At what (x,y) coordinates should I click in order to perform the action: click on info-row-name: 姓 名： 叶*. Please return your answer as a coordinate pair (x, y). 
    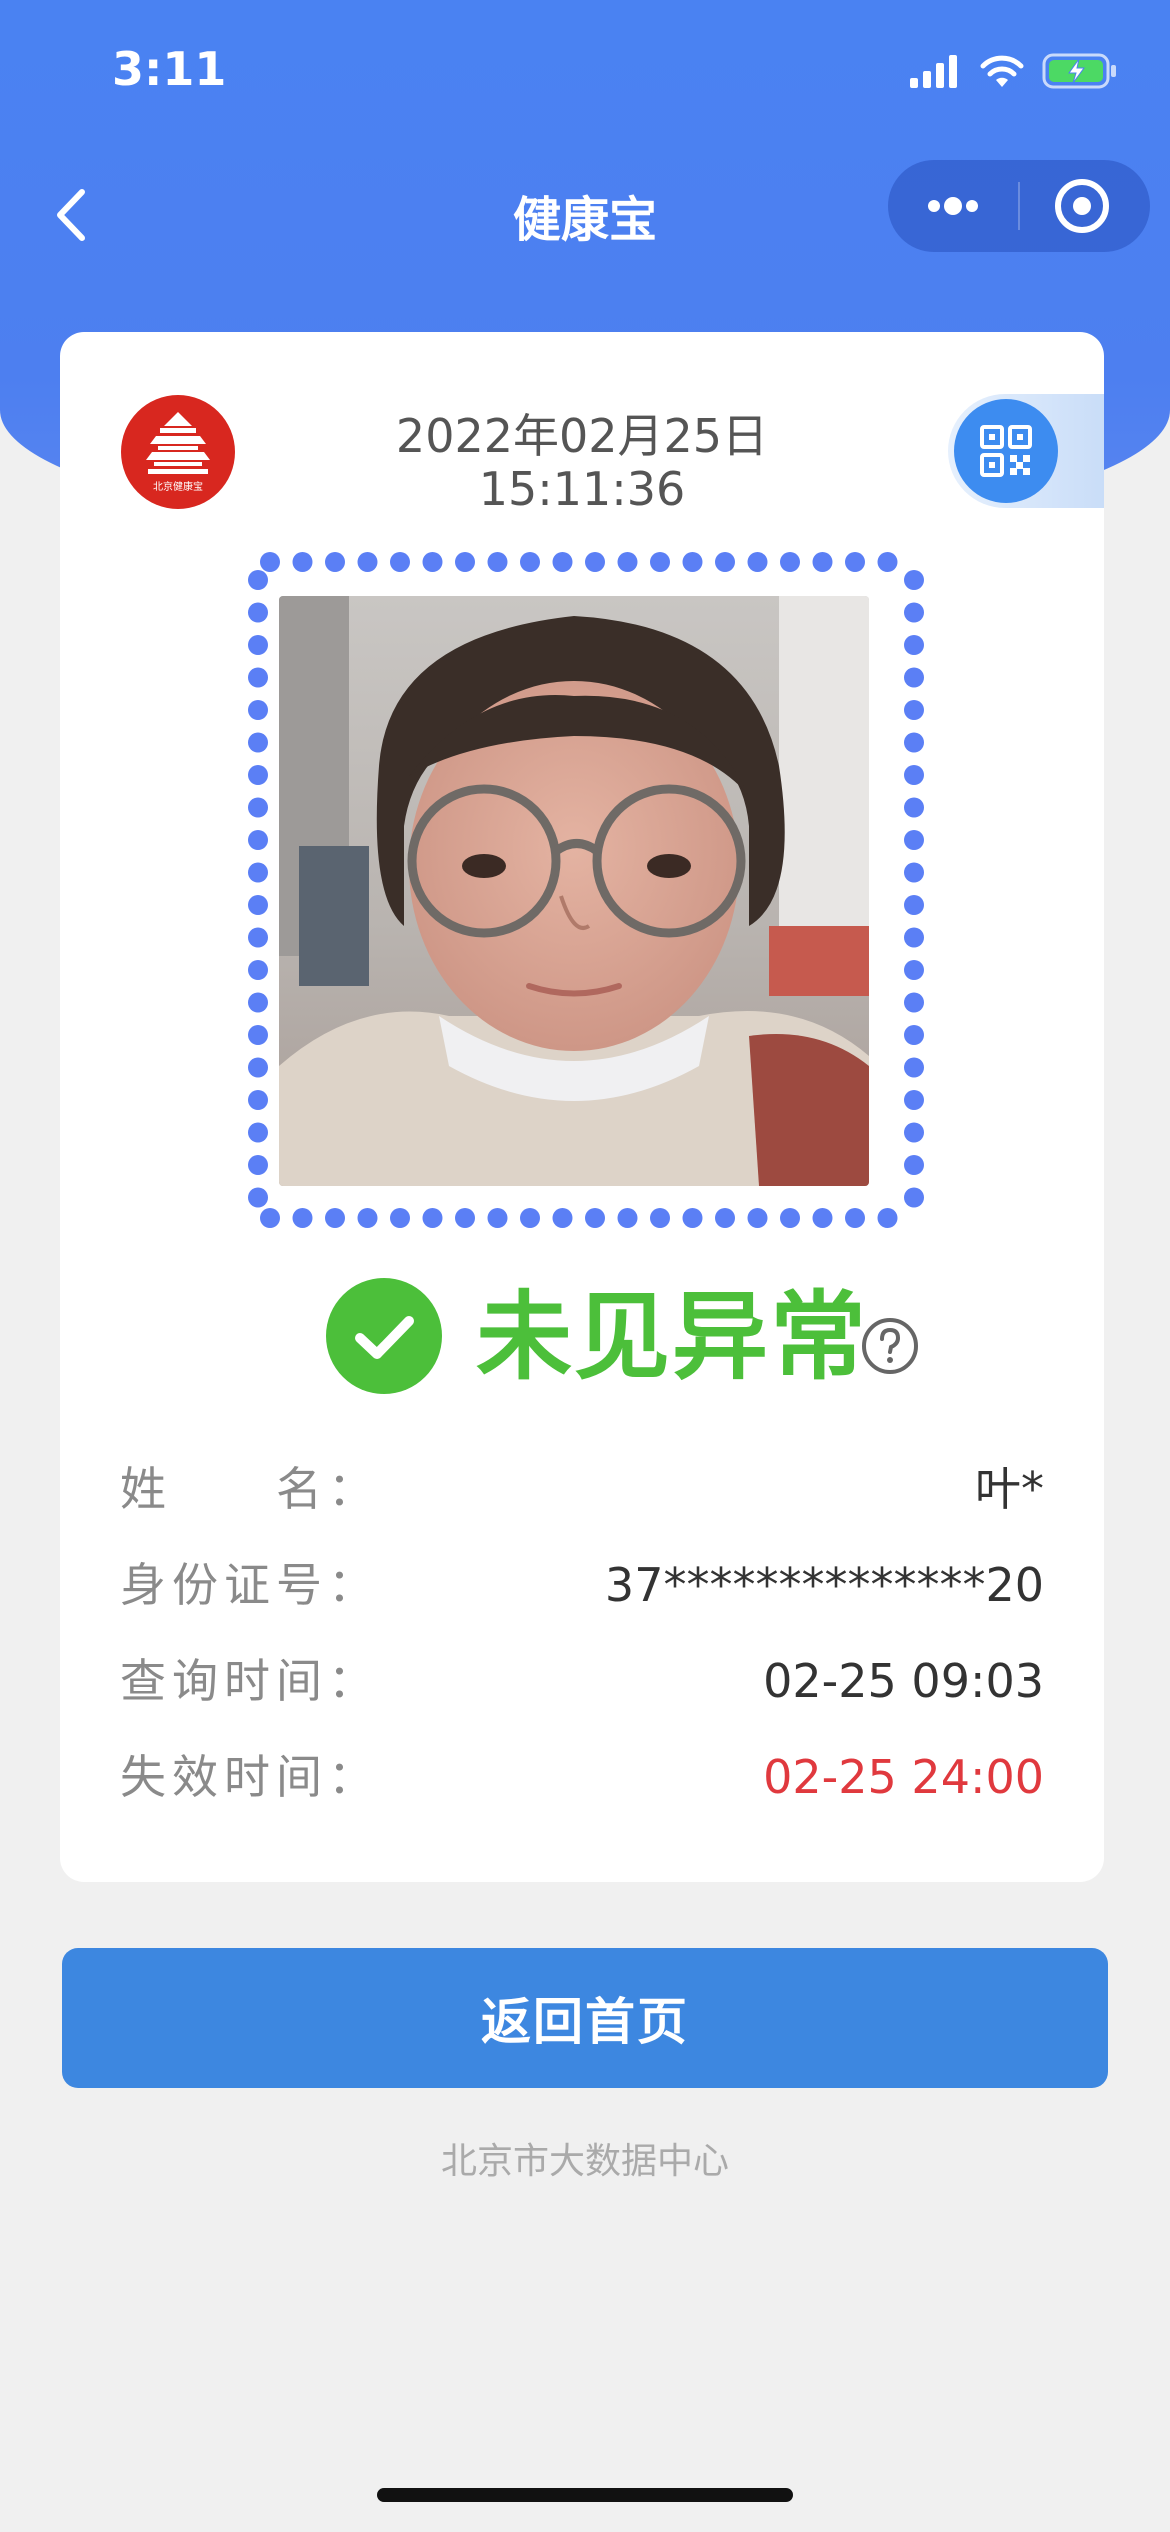
    Looking at the image, I should click on (582, 1489).